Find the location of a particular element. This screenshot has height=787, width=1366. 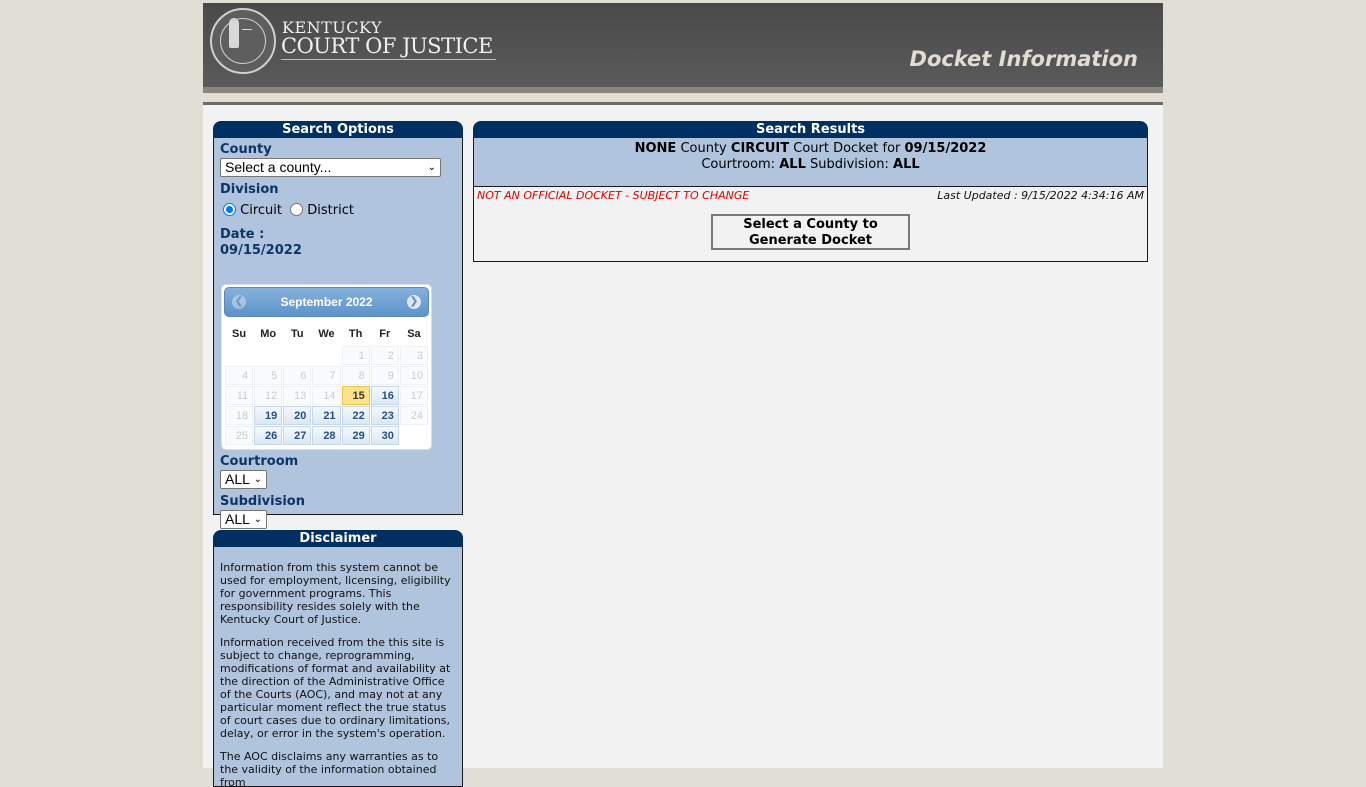

calendar-day-disabled: 18 is located at coordinates (239, 415).